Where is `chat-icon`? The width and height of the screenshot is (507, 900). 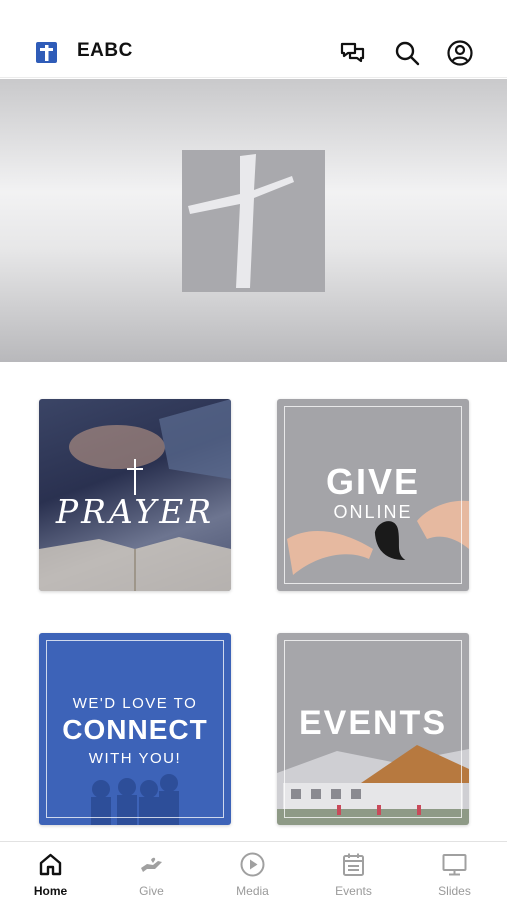
chat-icon is located at coordinates (353, 53).